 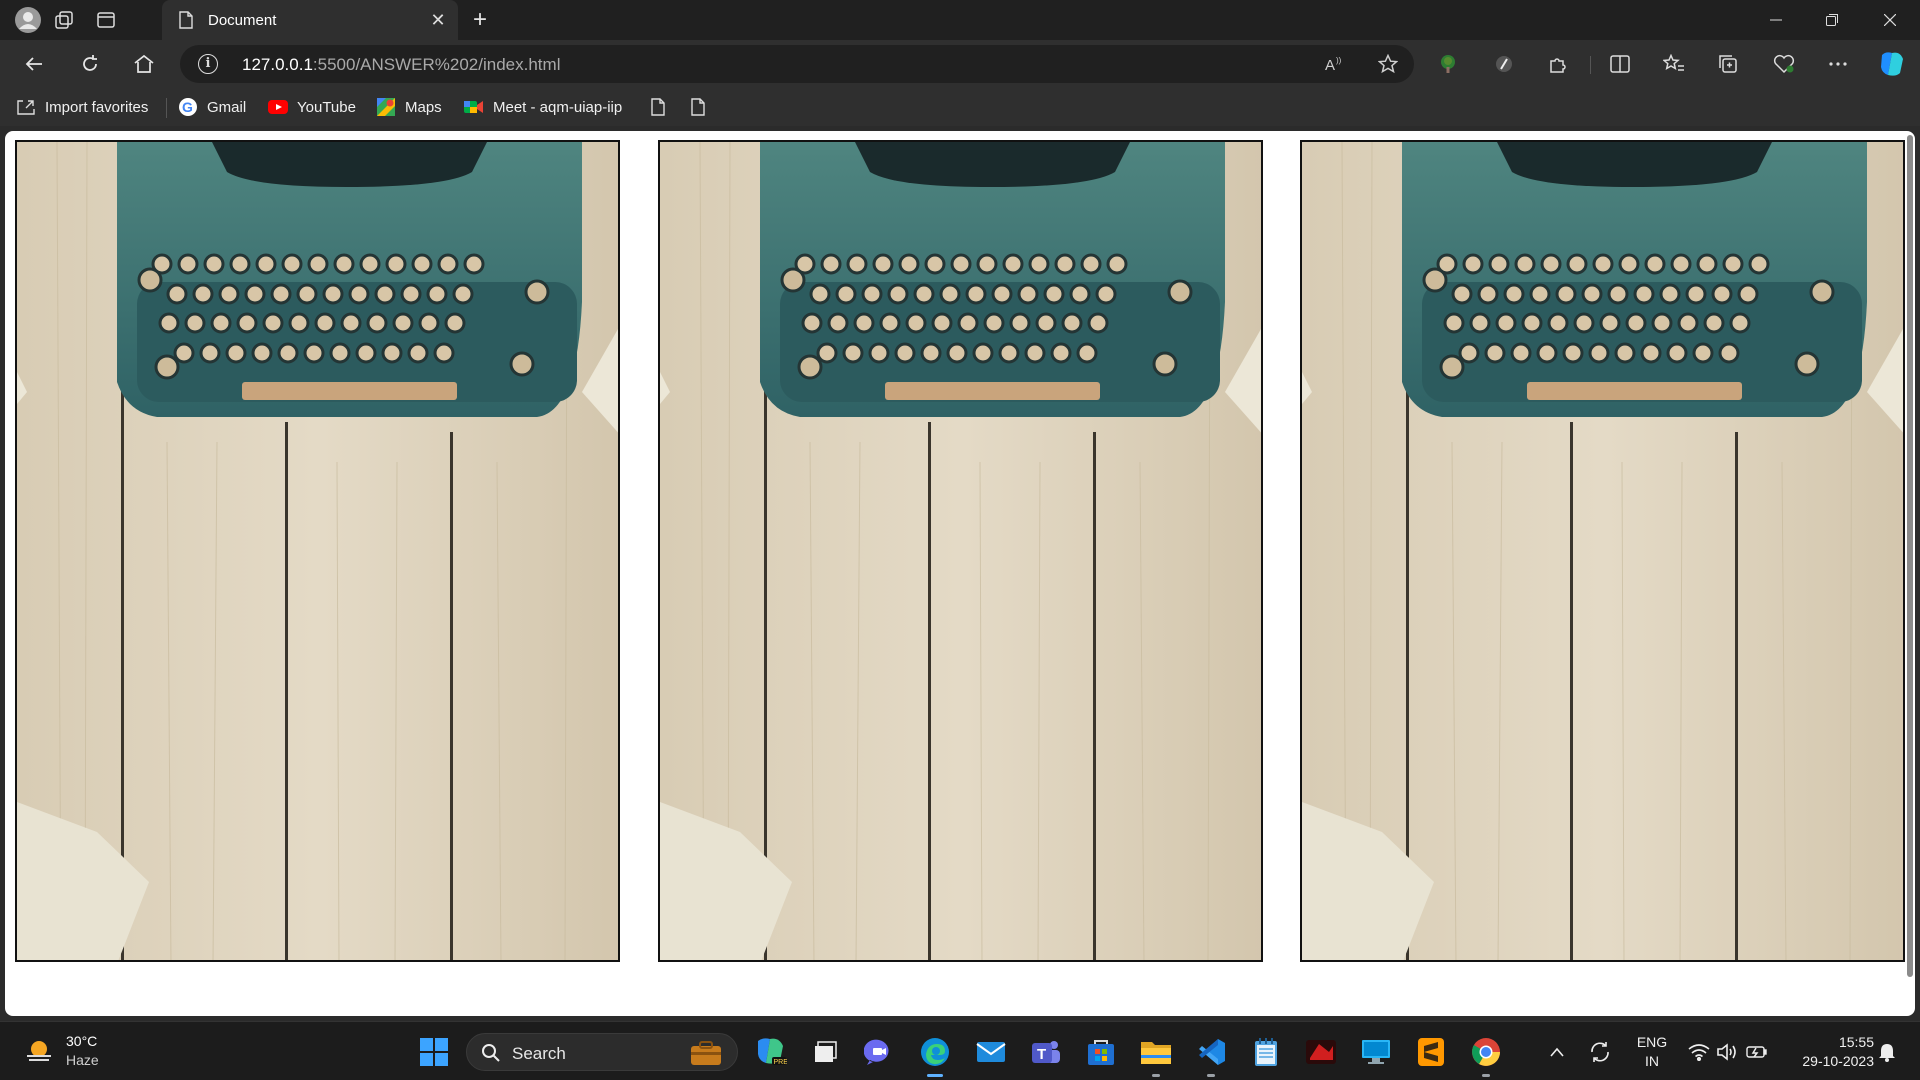 What do you see at coordinates (1448, 64) in the screenshot?
I see `tree-extension-icon` at bounding box center [1448, 64].